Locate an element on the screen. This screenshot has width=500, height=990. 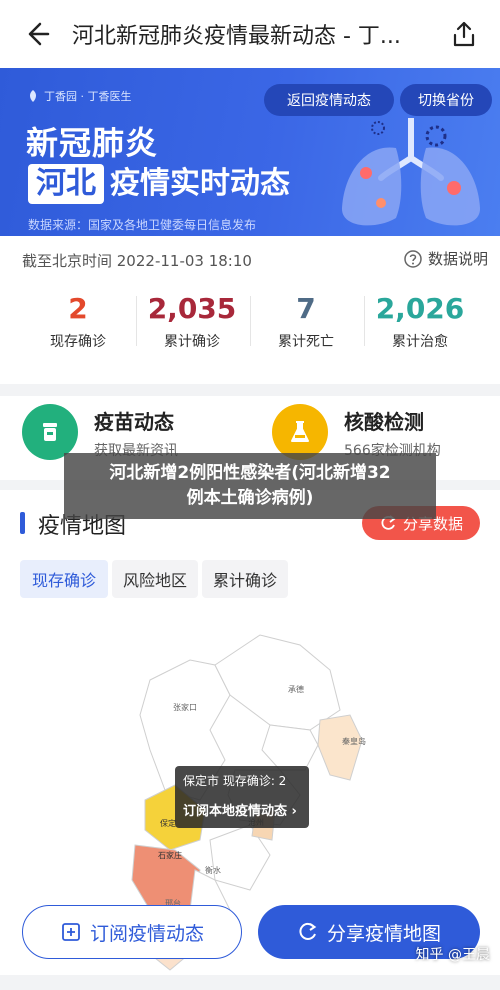
city-label-qinhuangdao: 秦皇岛 is located at coordinates (354, 741).